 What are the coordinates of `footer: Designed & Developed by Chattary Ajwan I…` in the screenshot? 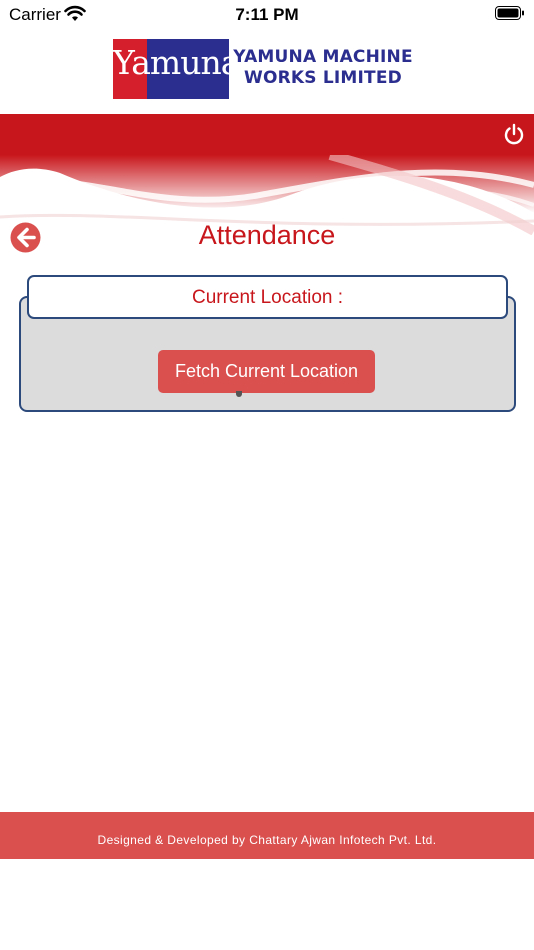 It's located at (267, 835).